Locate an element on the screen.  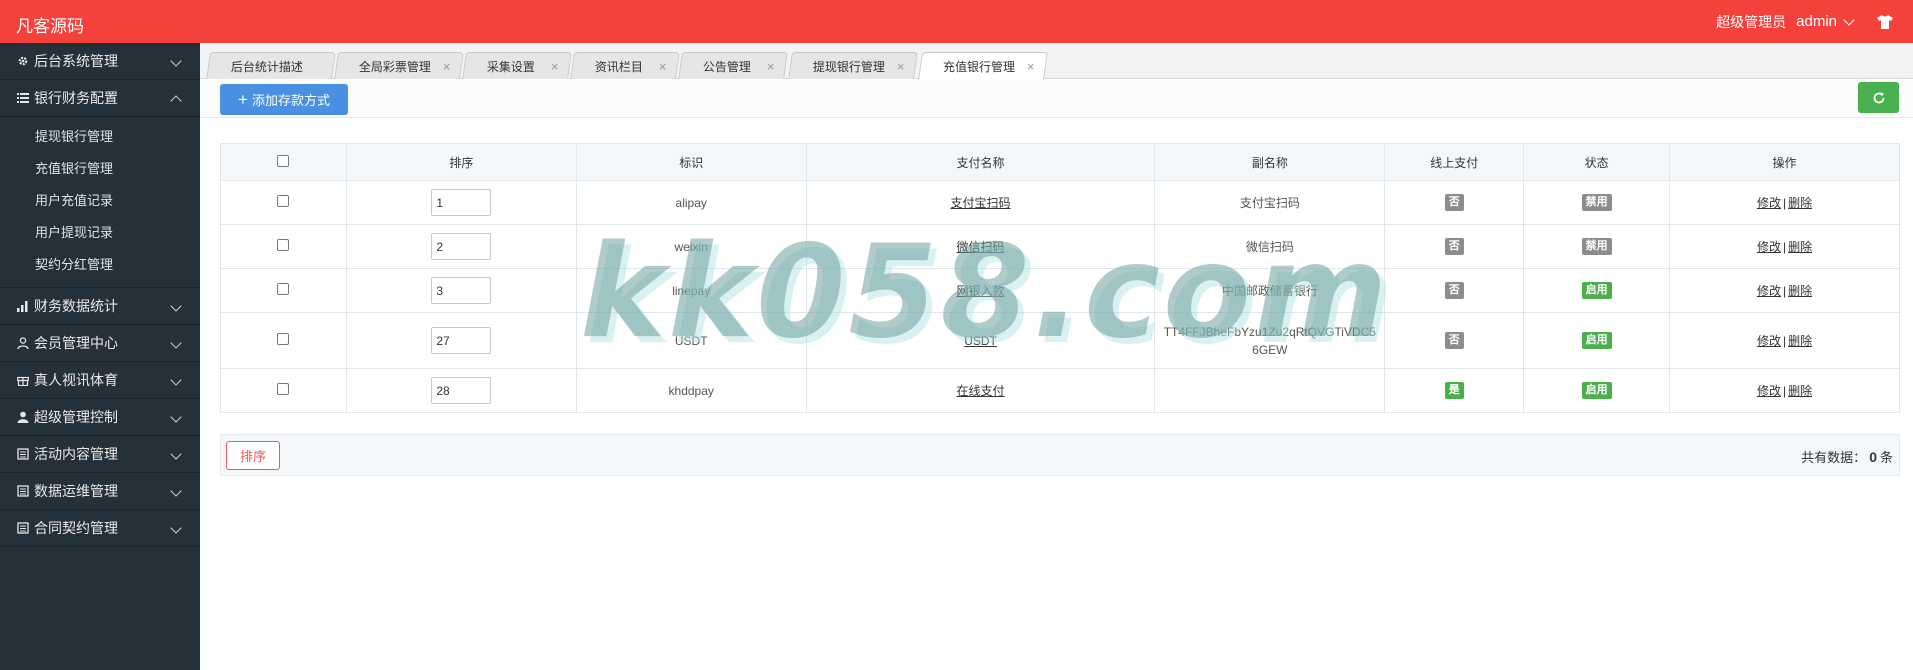
submenu-recharge-bank: 充值银行管理 is located at coordinates (100, 169).